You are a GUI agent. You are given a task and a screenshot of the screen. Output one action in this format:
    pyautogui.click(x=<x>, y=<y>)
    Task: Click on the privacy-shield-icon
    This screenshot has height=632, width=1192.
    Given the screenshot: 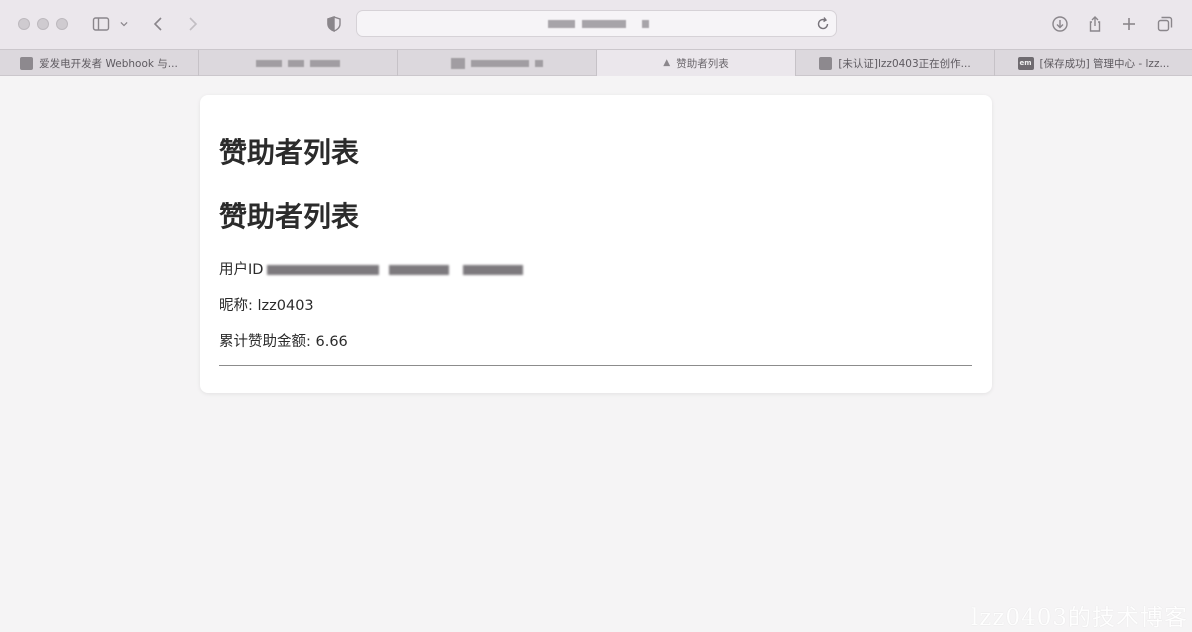 What is the action you would take?
    pyautogui.click(x=334, y=24)
    